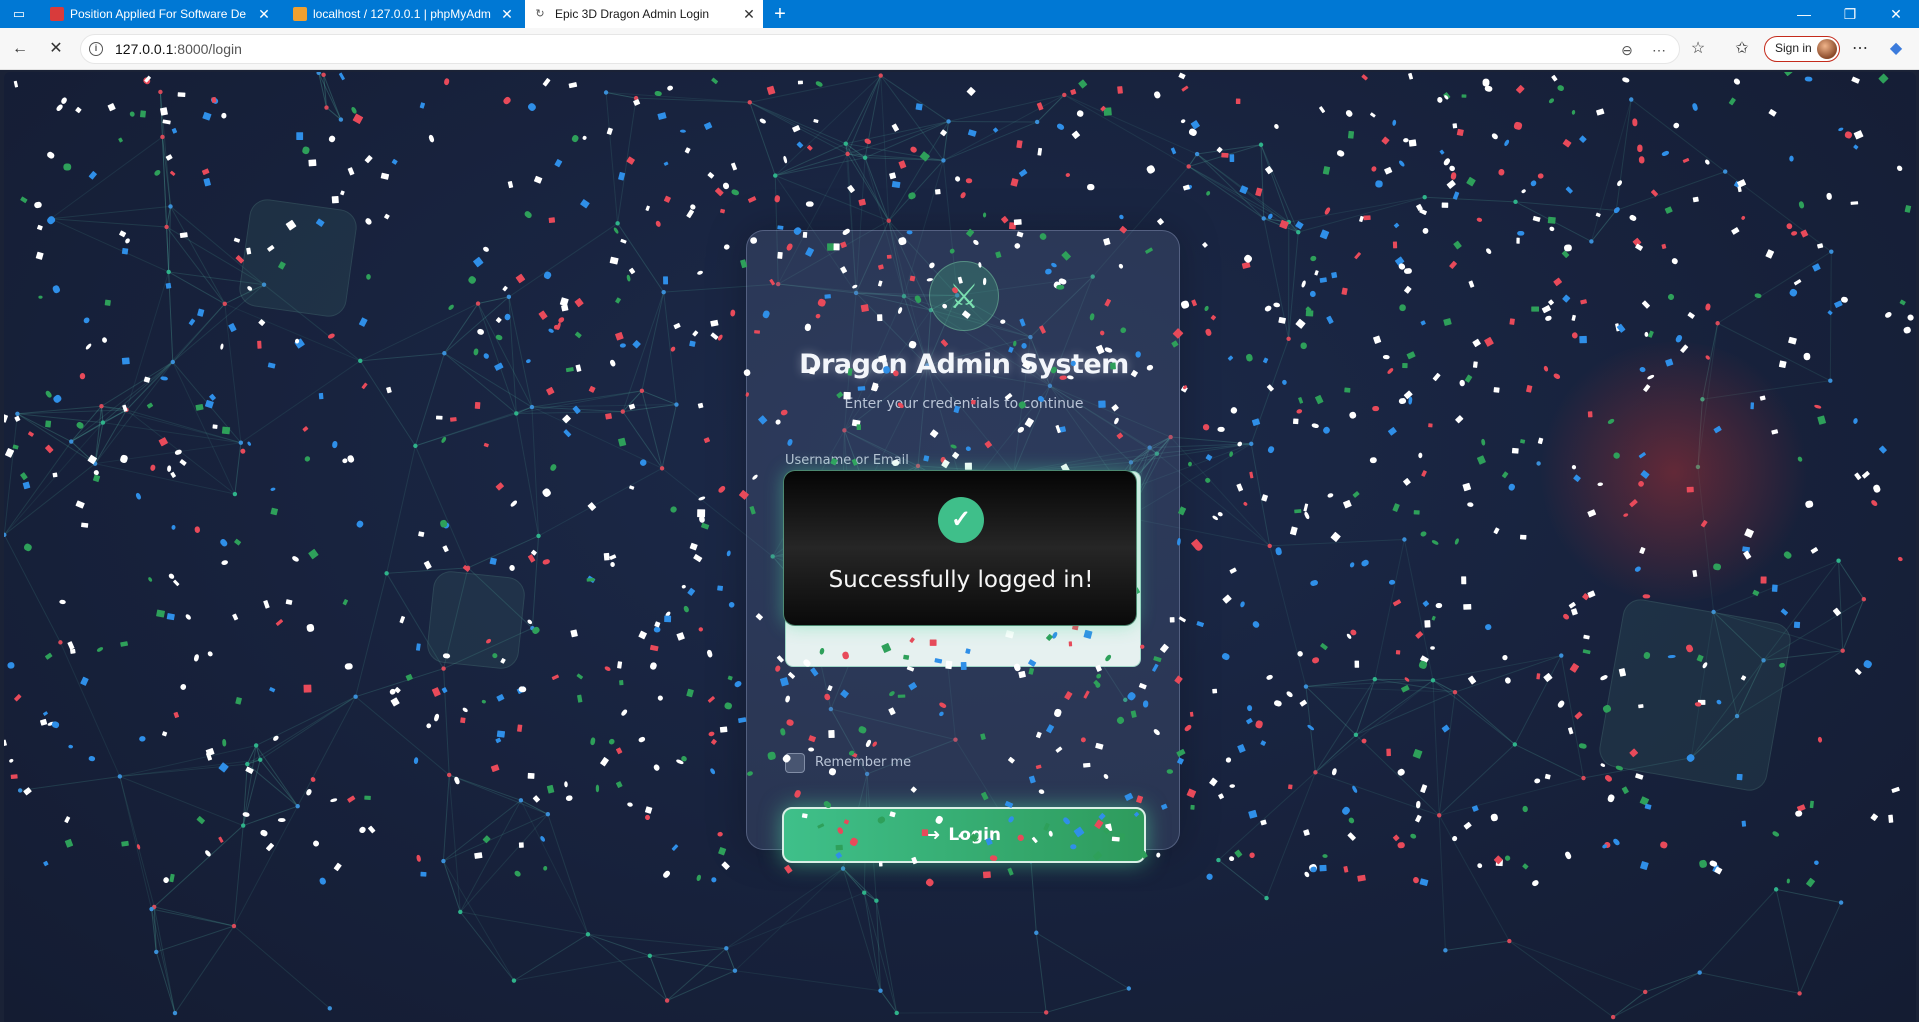 This screenshot has width=1919, height=1022. What do you see at coordinates (1896, 14) in the screenshot?
I see `close-window-icon: ✕` at bounding box center [1896, 14].